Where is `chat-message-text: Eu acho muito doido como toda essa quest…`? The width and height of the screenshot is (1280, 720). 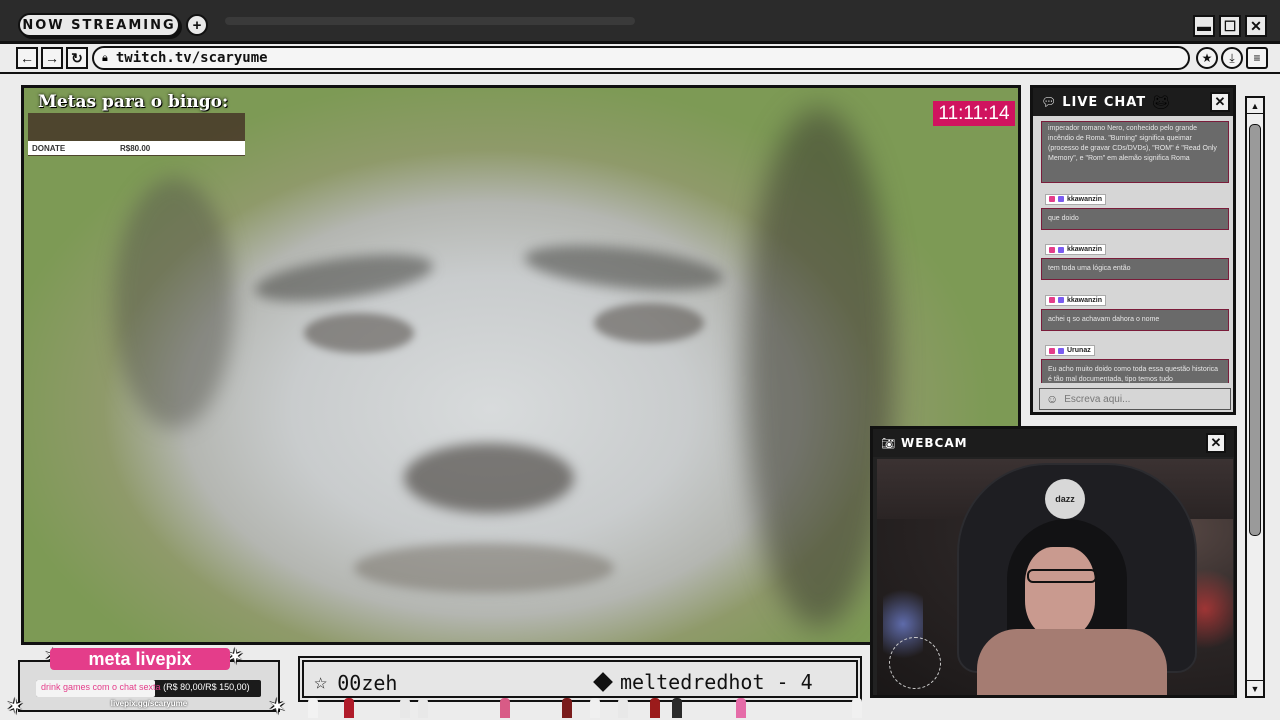 chat-message-text: Eu acho muito doido como toda essa quest… is located at coordinates (1135, 371).